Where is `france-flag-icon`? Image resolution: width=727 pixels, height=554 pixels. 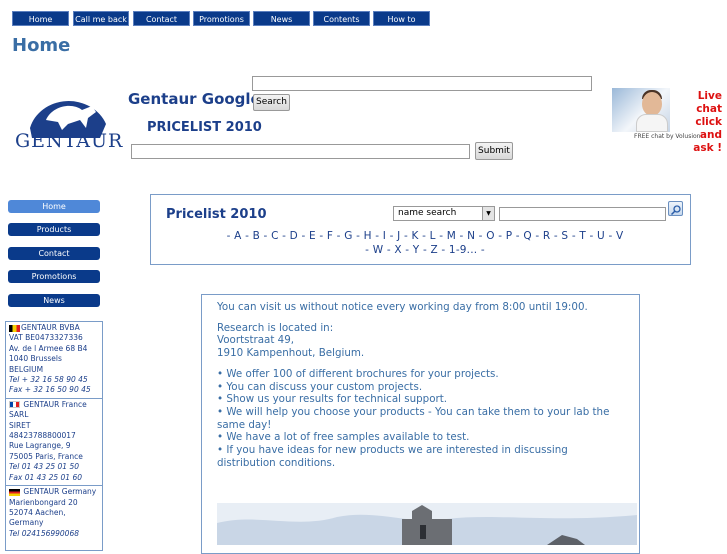
france-flag-icon is located at coordinates (14, 405).